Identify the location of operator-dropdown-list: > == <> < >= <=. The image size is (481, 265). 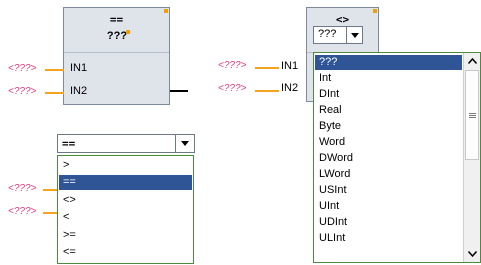
(125, 209).